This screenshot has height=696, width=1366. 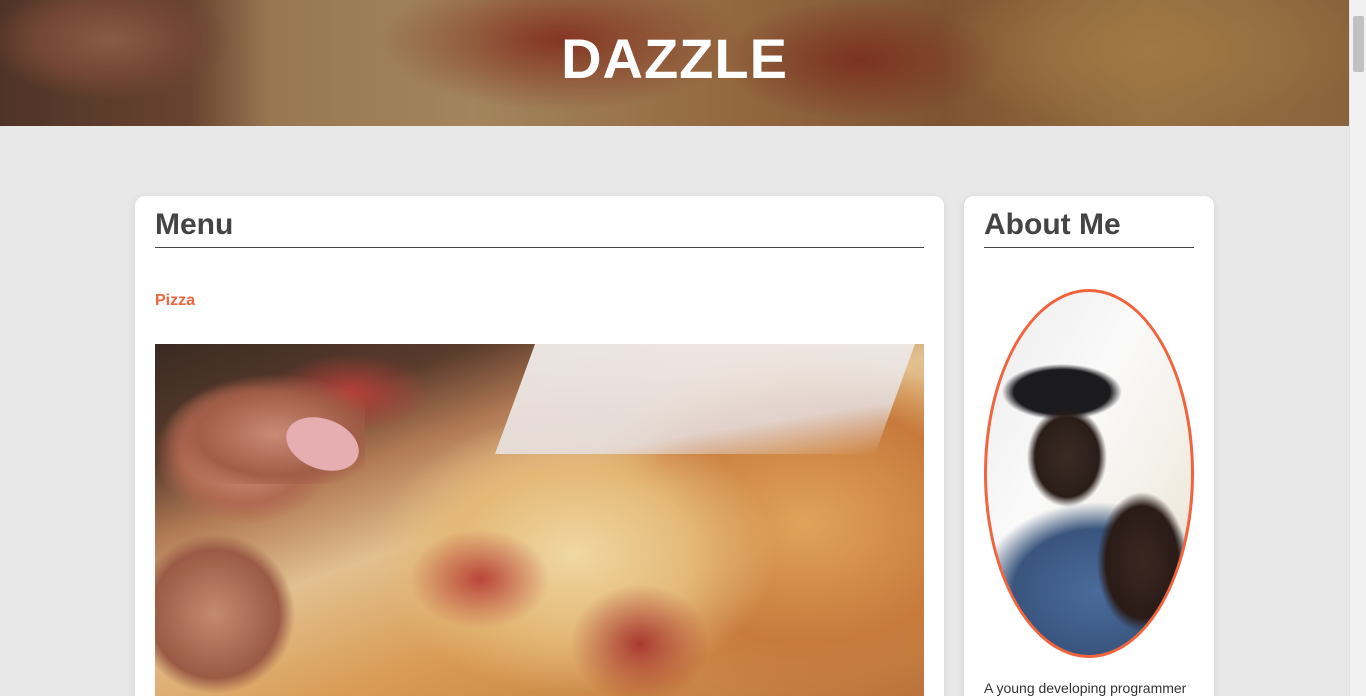 What do you see at coordinates (539, 247) in the screenshot?
I see `menu-heading-divider` at bounding box center [539, 247].